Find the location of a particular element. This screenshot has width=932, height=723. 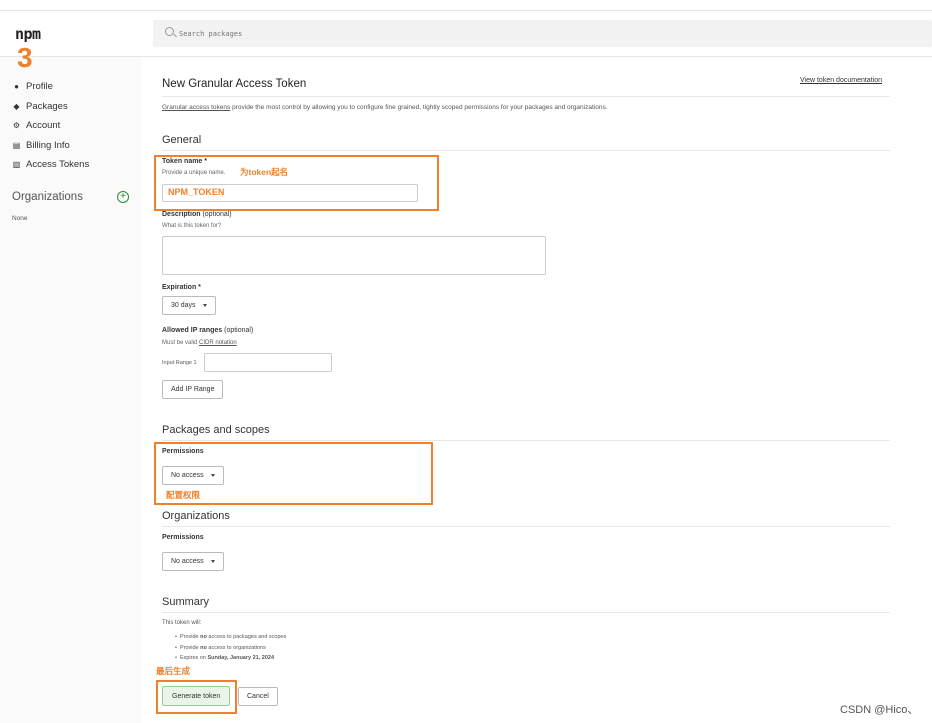

summary-text: Expires on is located at coordinates (193, 658).